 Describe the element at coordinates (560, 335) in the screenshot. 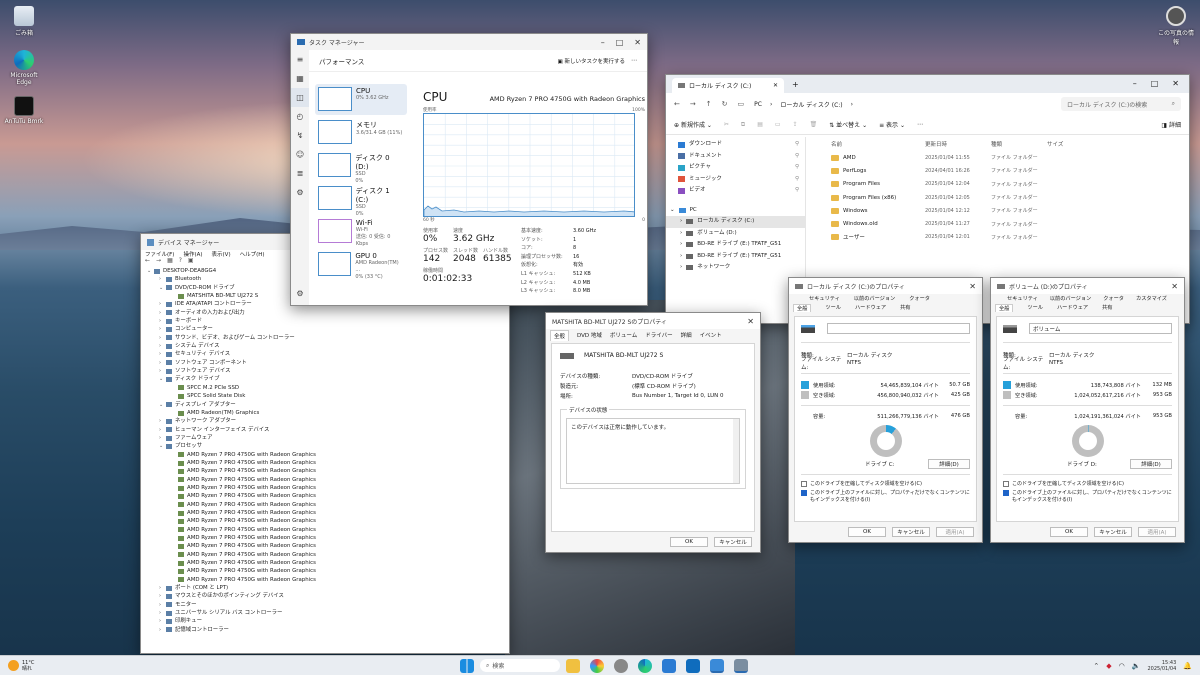

I see `tab-0: 全般` at that location.